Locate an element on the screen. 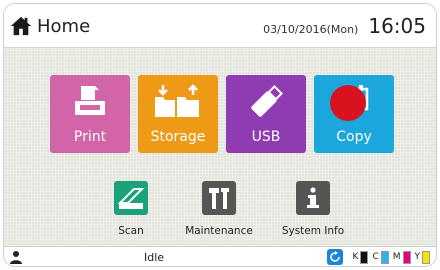 This screenshot has width=440, height=270. system-info-button: System Info is located at coordinates (313, 213).